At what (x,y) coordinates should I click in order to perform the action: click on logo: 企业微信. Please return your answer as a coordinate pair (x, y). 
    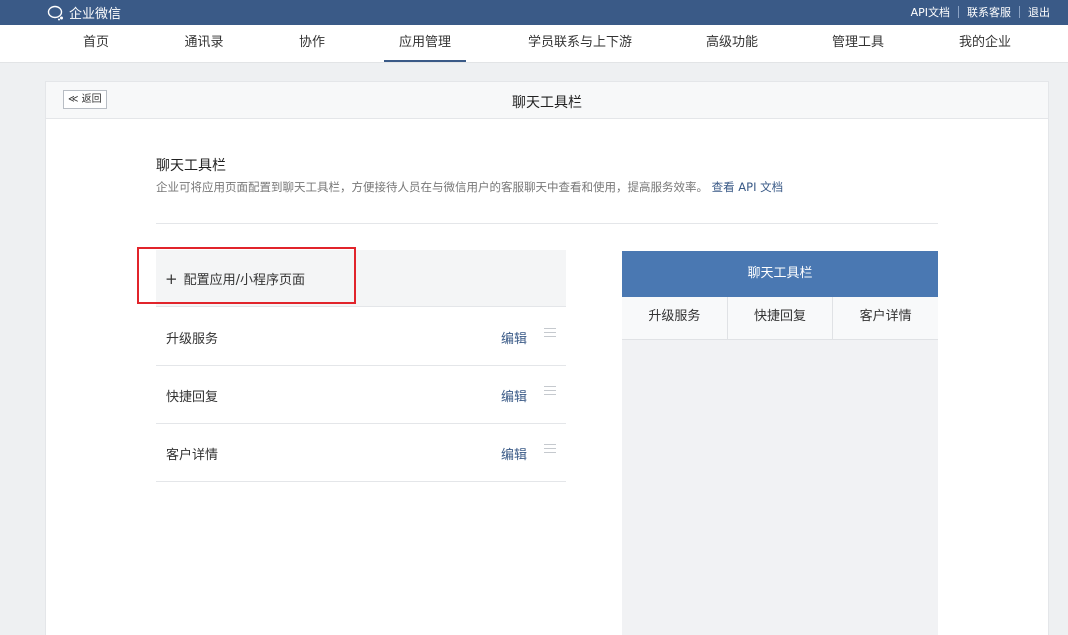
    Looking at the image, I should click on (84, 12).